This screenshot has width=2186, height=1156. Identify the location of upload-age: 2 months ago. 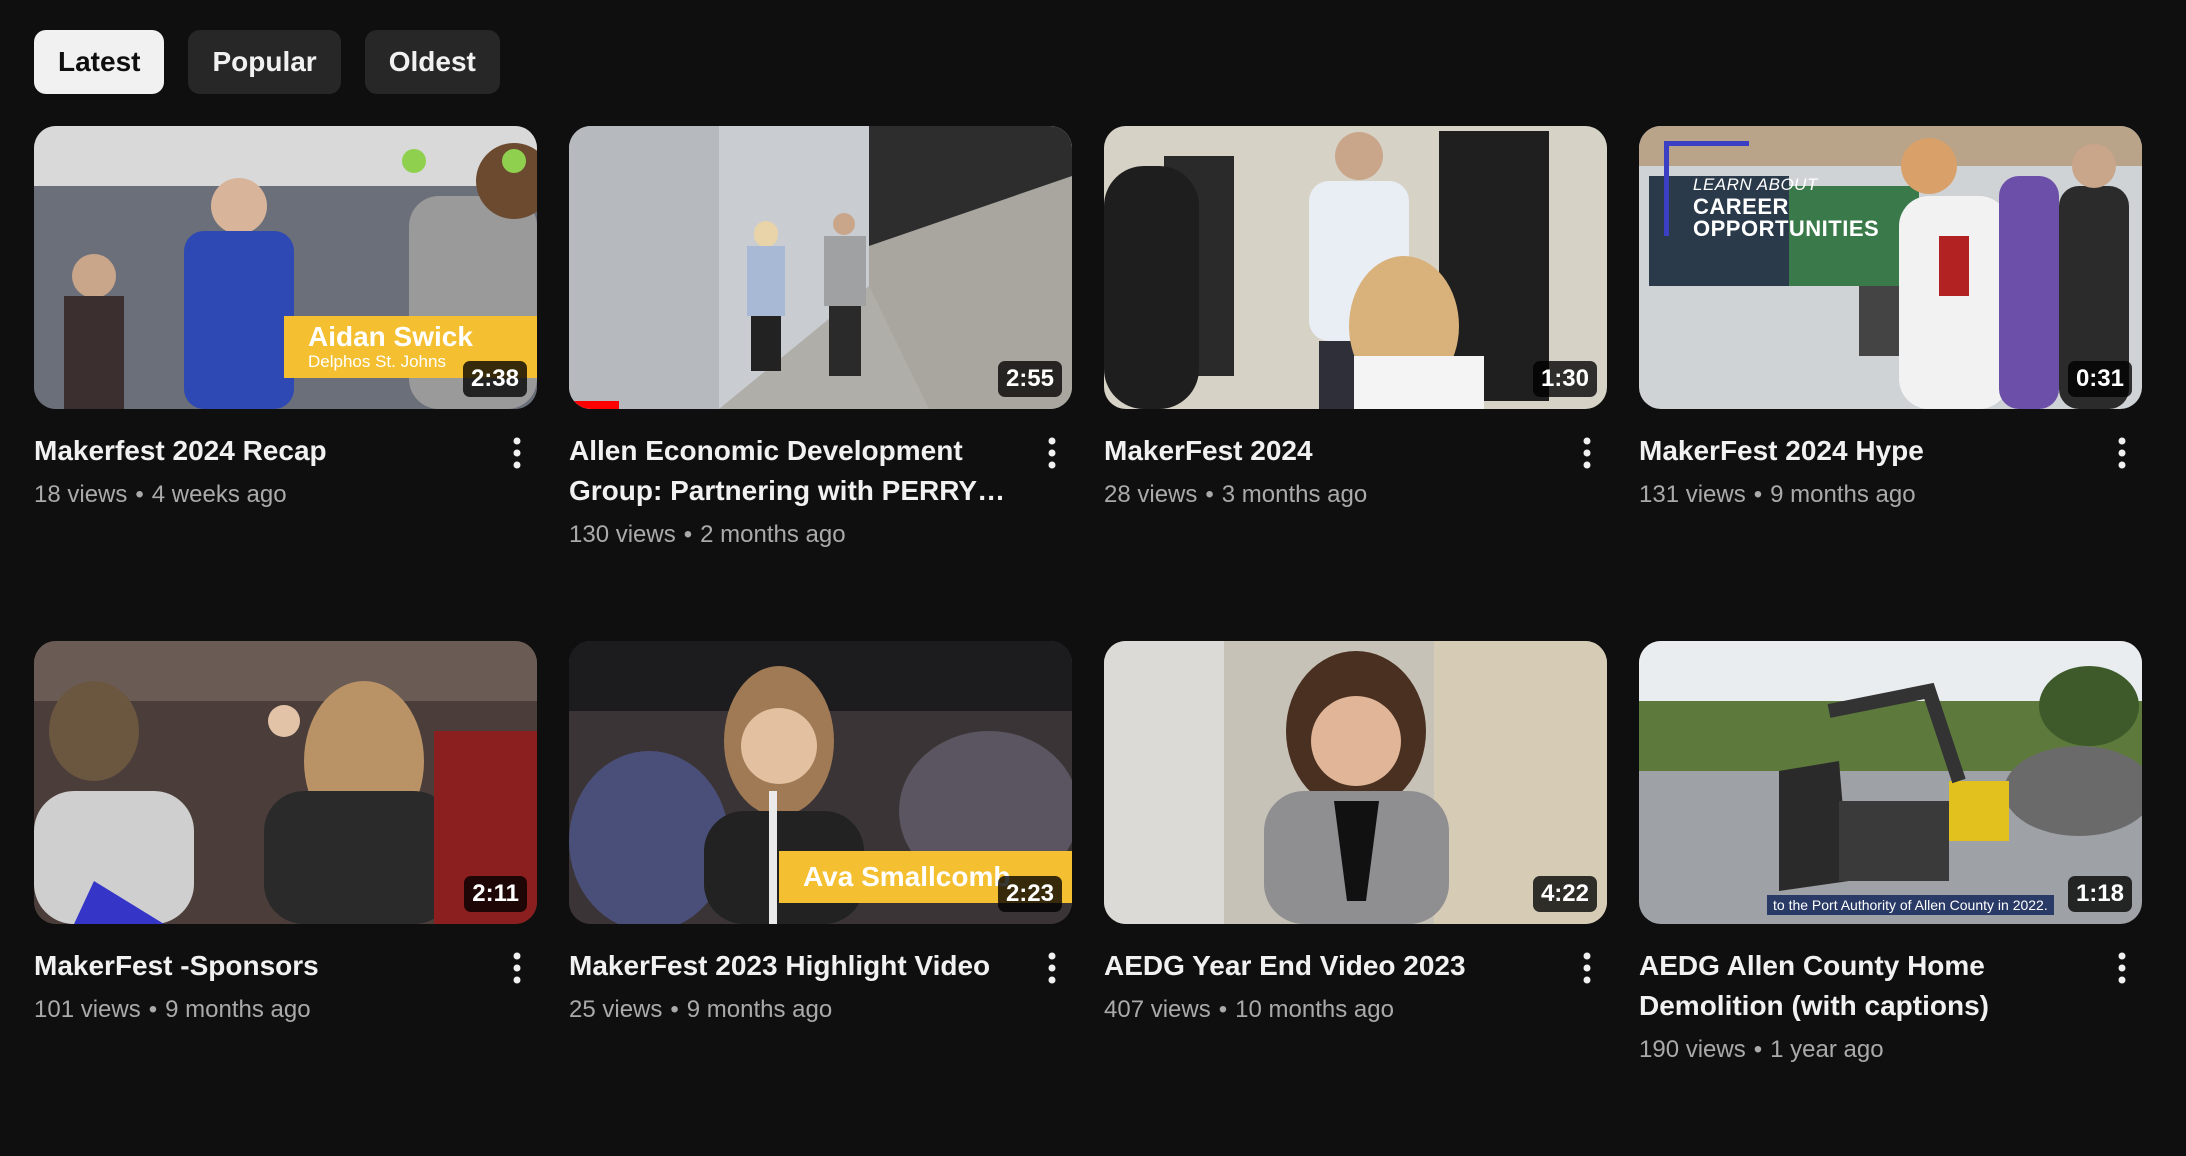
(773, 534).